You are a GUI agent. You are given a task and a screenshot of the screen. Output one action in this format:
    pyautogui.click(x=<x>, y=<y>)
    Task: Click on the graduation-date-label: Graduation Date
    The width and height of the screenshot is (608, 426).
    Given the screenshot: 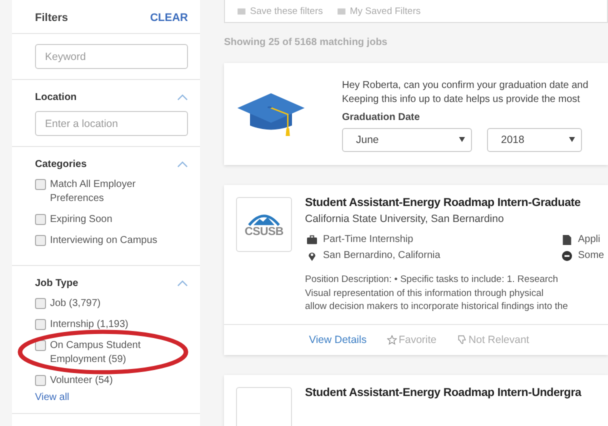 What is the action you would take?
    pyautogui.click(x=381, y=117)
    